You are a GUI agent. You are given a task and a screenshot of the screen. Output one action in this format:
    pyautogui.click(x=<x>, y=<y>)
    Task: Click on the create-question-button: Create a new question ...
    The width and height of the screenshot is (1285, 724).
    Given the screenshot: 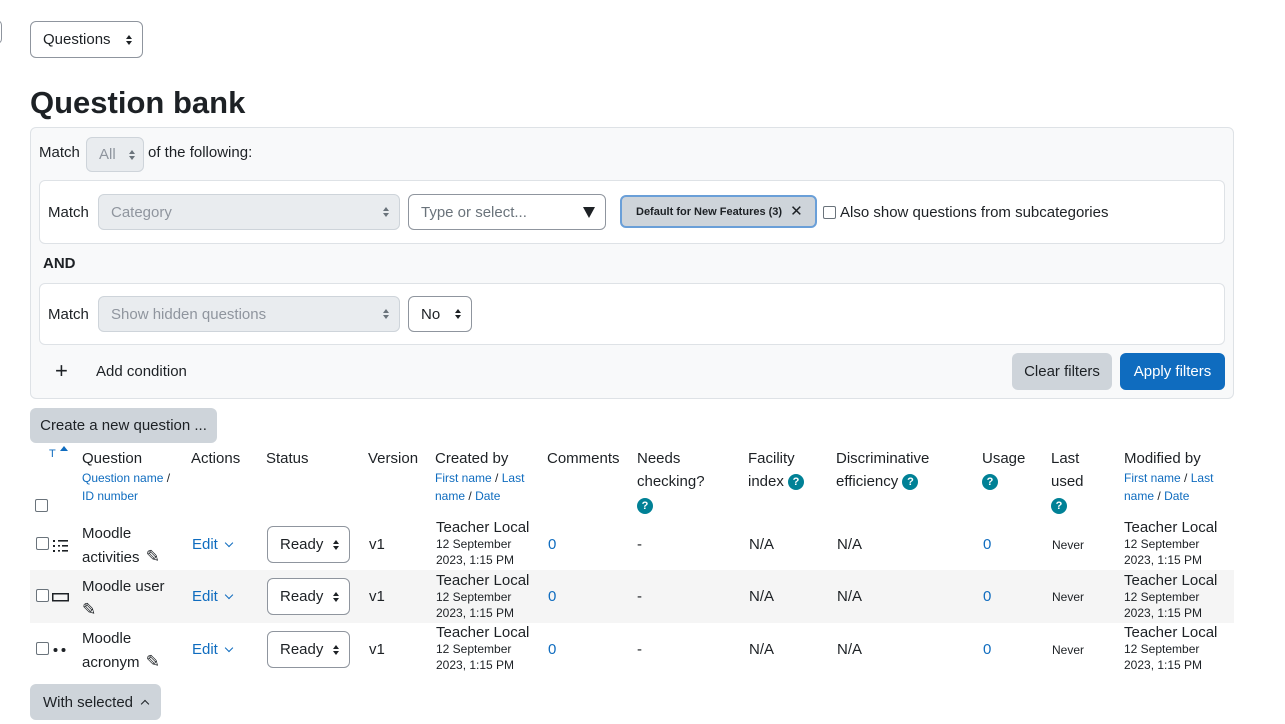 What is the action you would take?
    pyautogui.click(x=123, y=425)
    